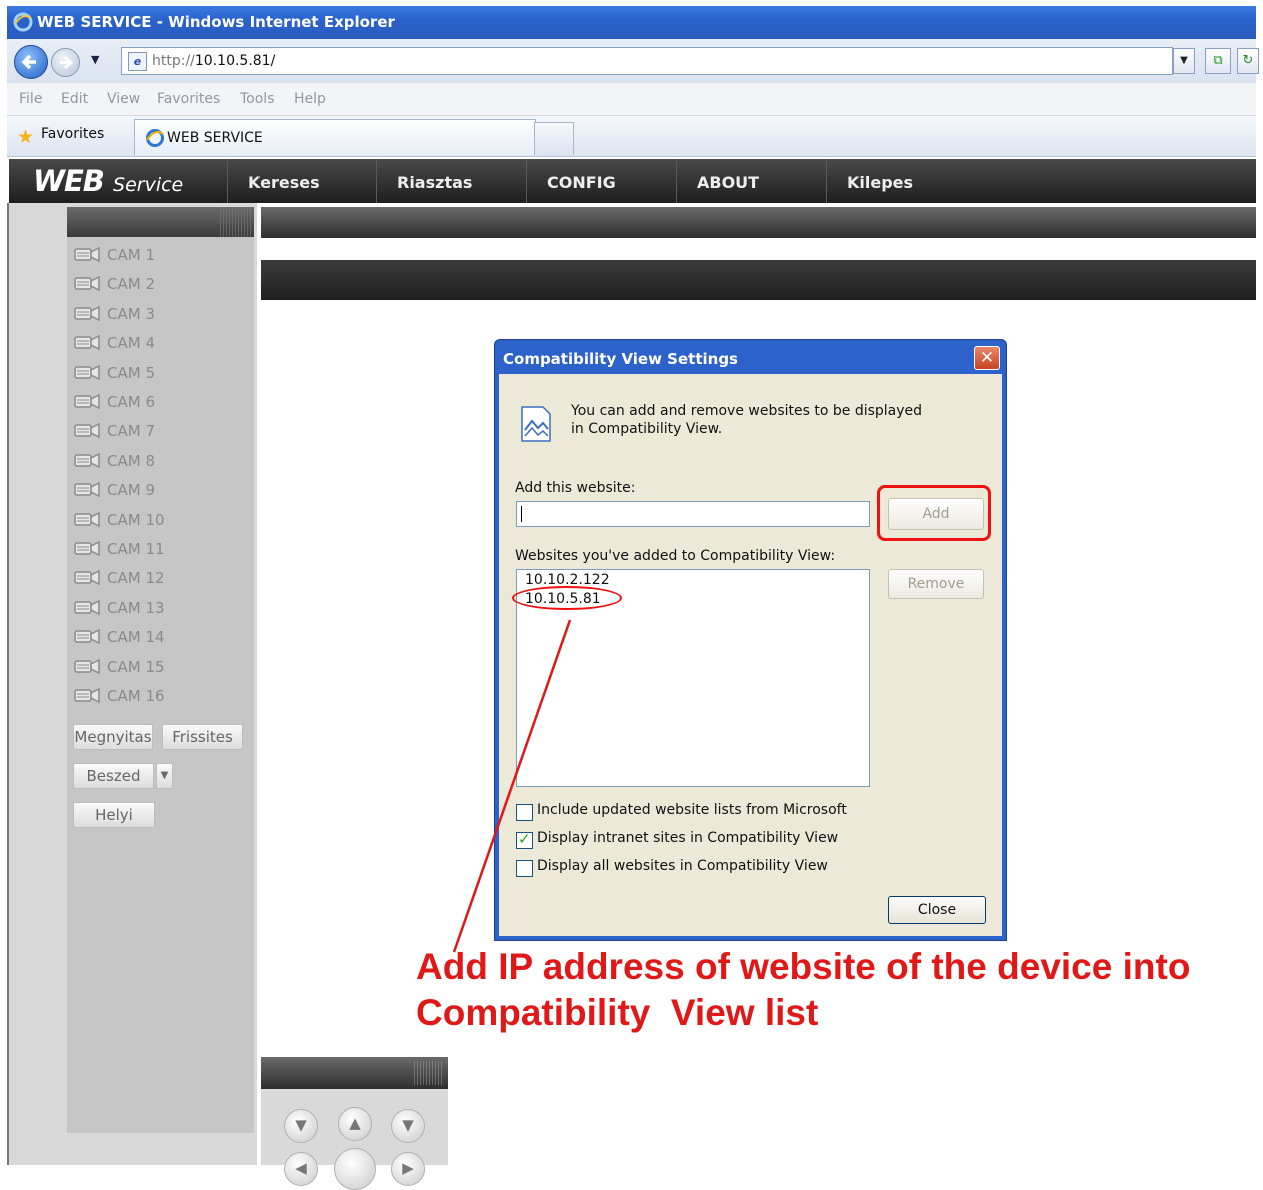 This screenshot has width=1263, height=1190. What do you see at coordinates (936, 584) in the screenshot?
I see `remove-button: Remove` at bounding box center [936, 584].